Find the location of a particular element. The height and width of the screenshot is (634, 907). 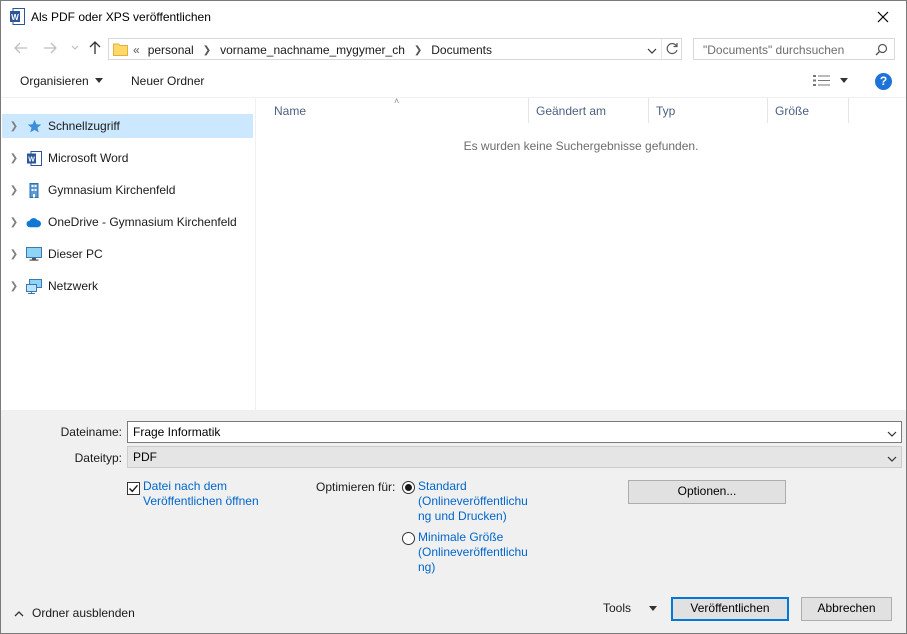

column-header-name: Name is located at coordinates (398, 110).